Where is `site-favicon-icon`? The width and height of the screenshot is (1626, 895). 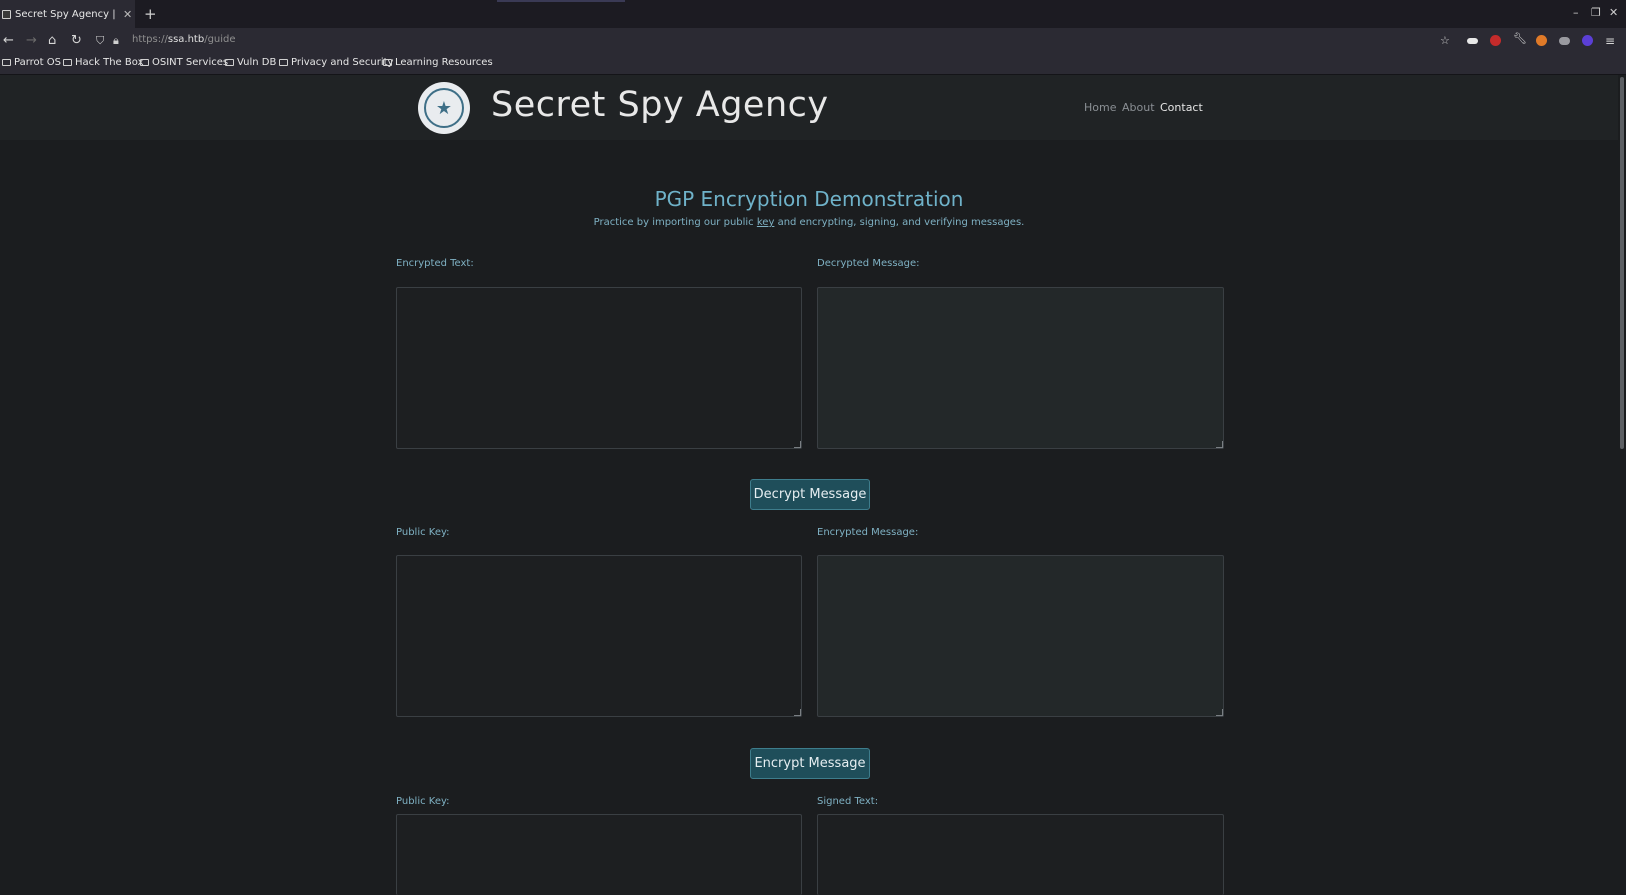 site-favicon-icon is located at coordinates (6, 14).